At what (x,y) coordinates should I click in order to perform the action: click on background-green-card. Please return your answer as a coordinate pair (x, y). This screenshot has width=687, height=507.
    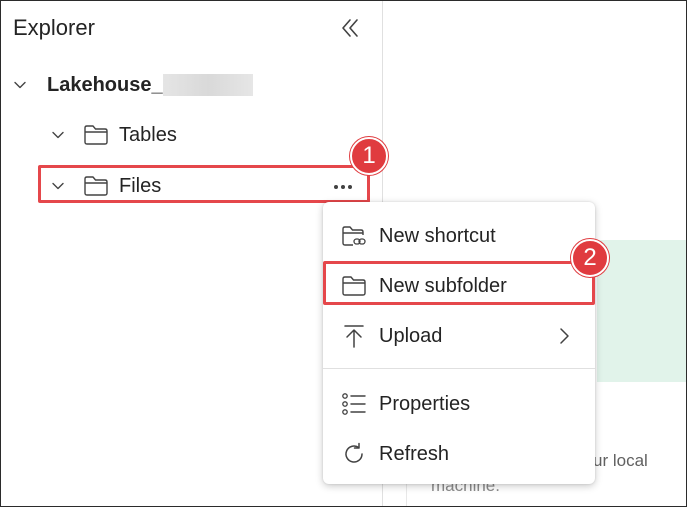
    Looking at the image, I should click on (641, 311).